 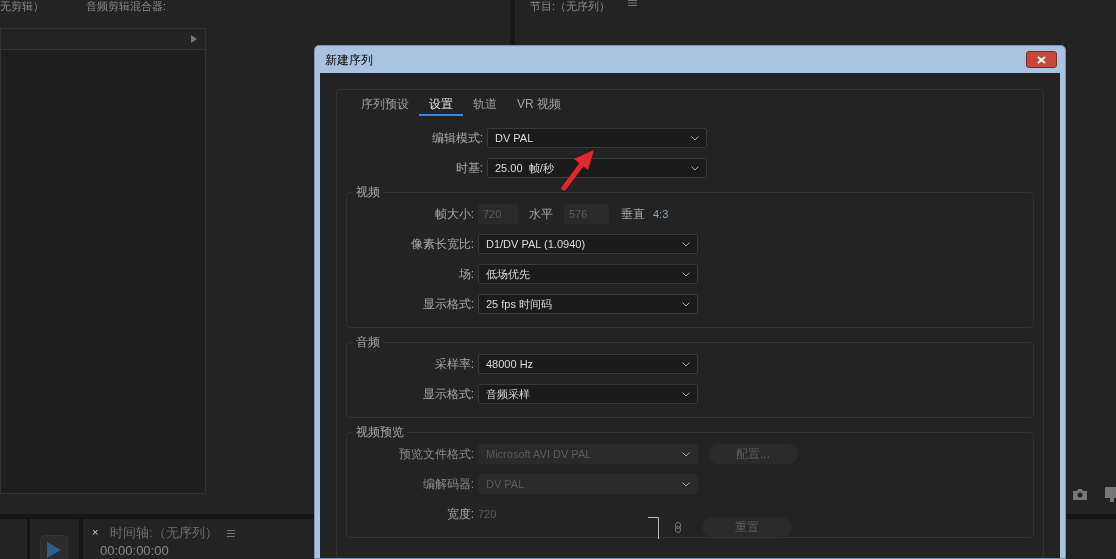 I want to click on close-button, so click(x=1041, y=59).